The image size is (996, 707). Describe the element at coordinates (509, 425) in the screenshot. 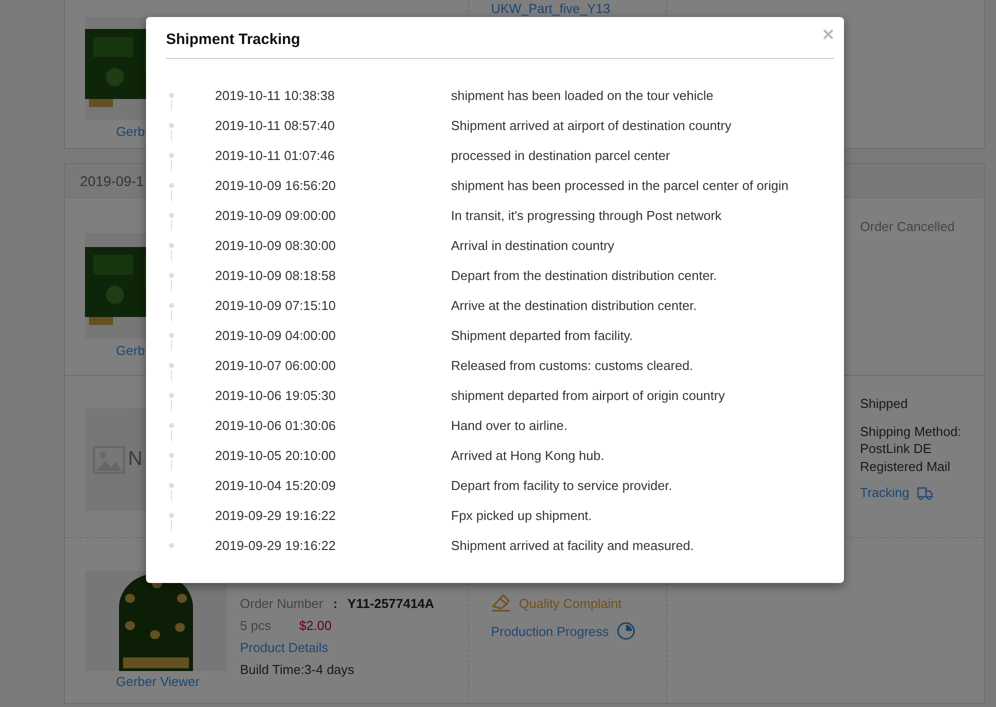

I see `event-description: Hand over to airline.` at that location.